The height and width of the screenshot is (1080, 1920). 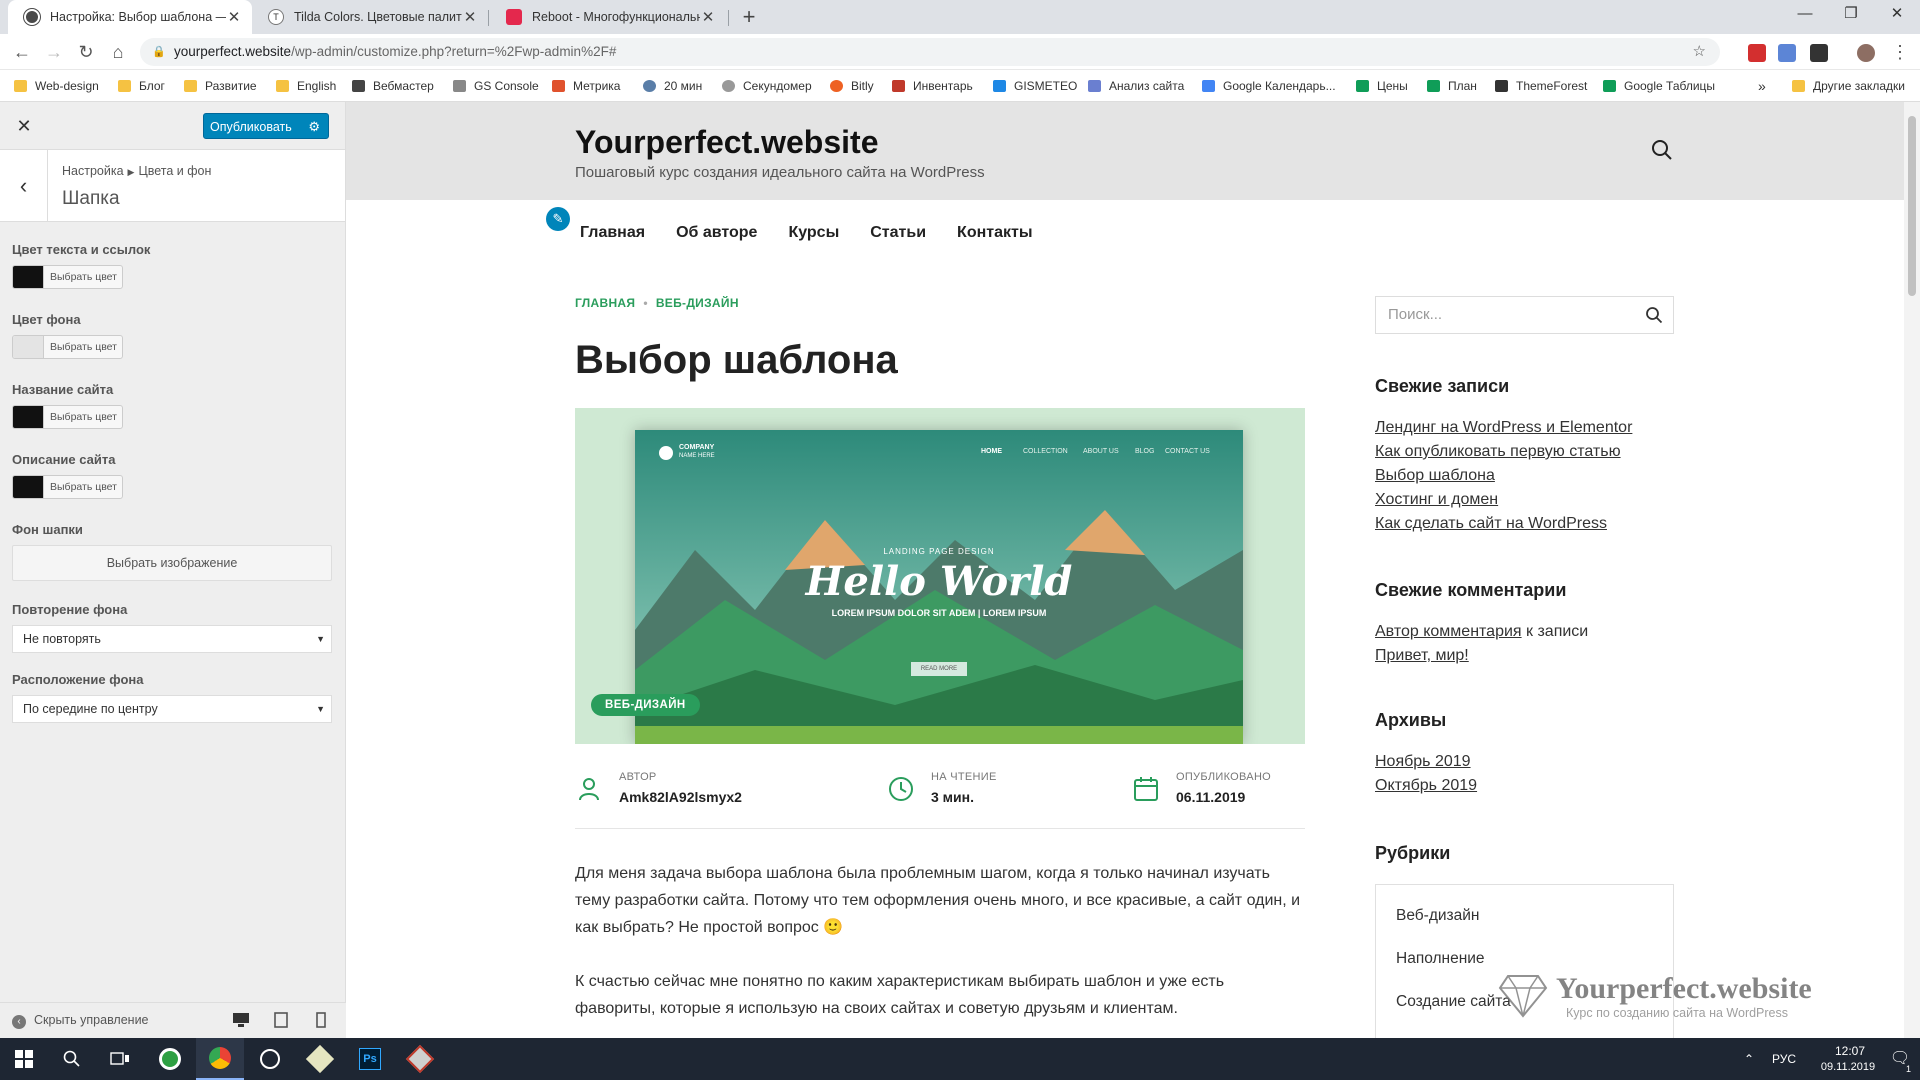 I want to click on windows-start-icon, so click(x=24, y=1059).